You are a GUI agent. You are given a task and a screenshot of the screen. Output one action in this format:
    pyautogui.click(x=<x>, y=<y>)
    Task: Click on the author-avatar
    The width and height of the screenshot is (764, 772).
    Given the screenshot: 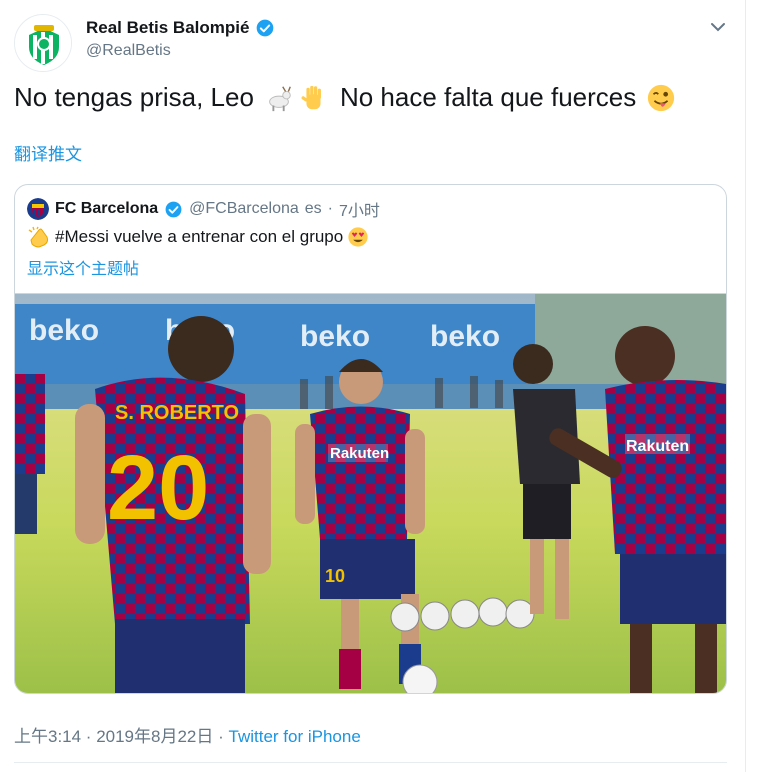 What is the action you would take?
    pyautogui.click(x=43, y=43)
    